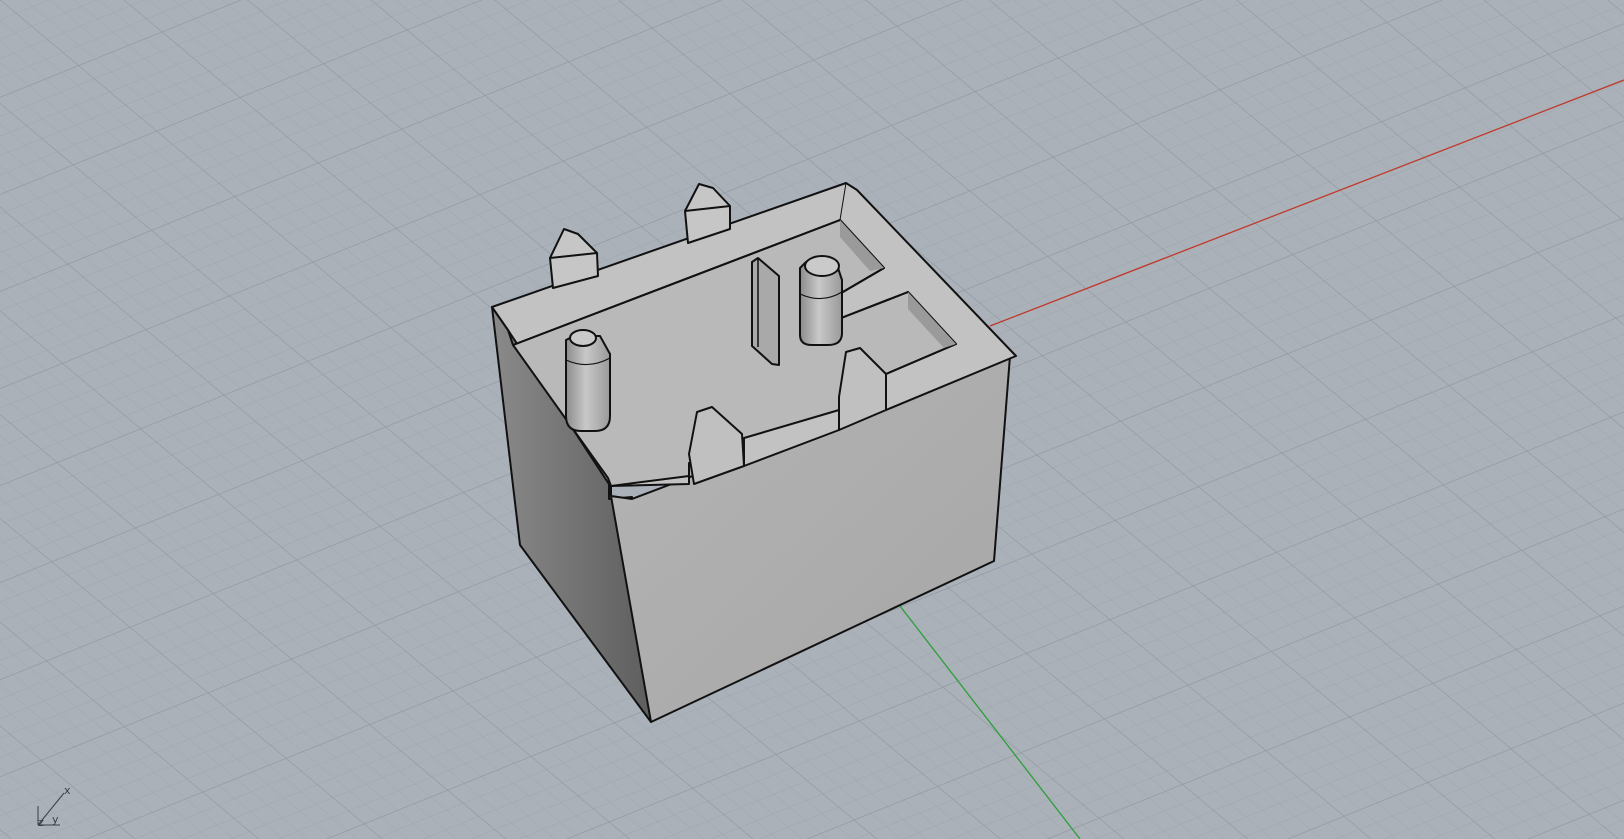  Describe the element at coordinates (821, 300) in the screenshot. I see `pin-right` at that location.